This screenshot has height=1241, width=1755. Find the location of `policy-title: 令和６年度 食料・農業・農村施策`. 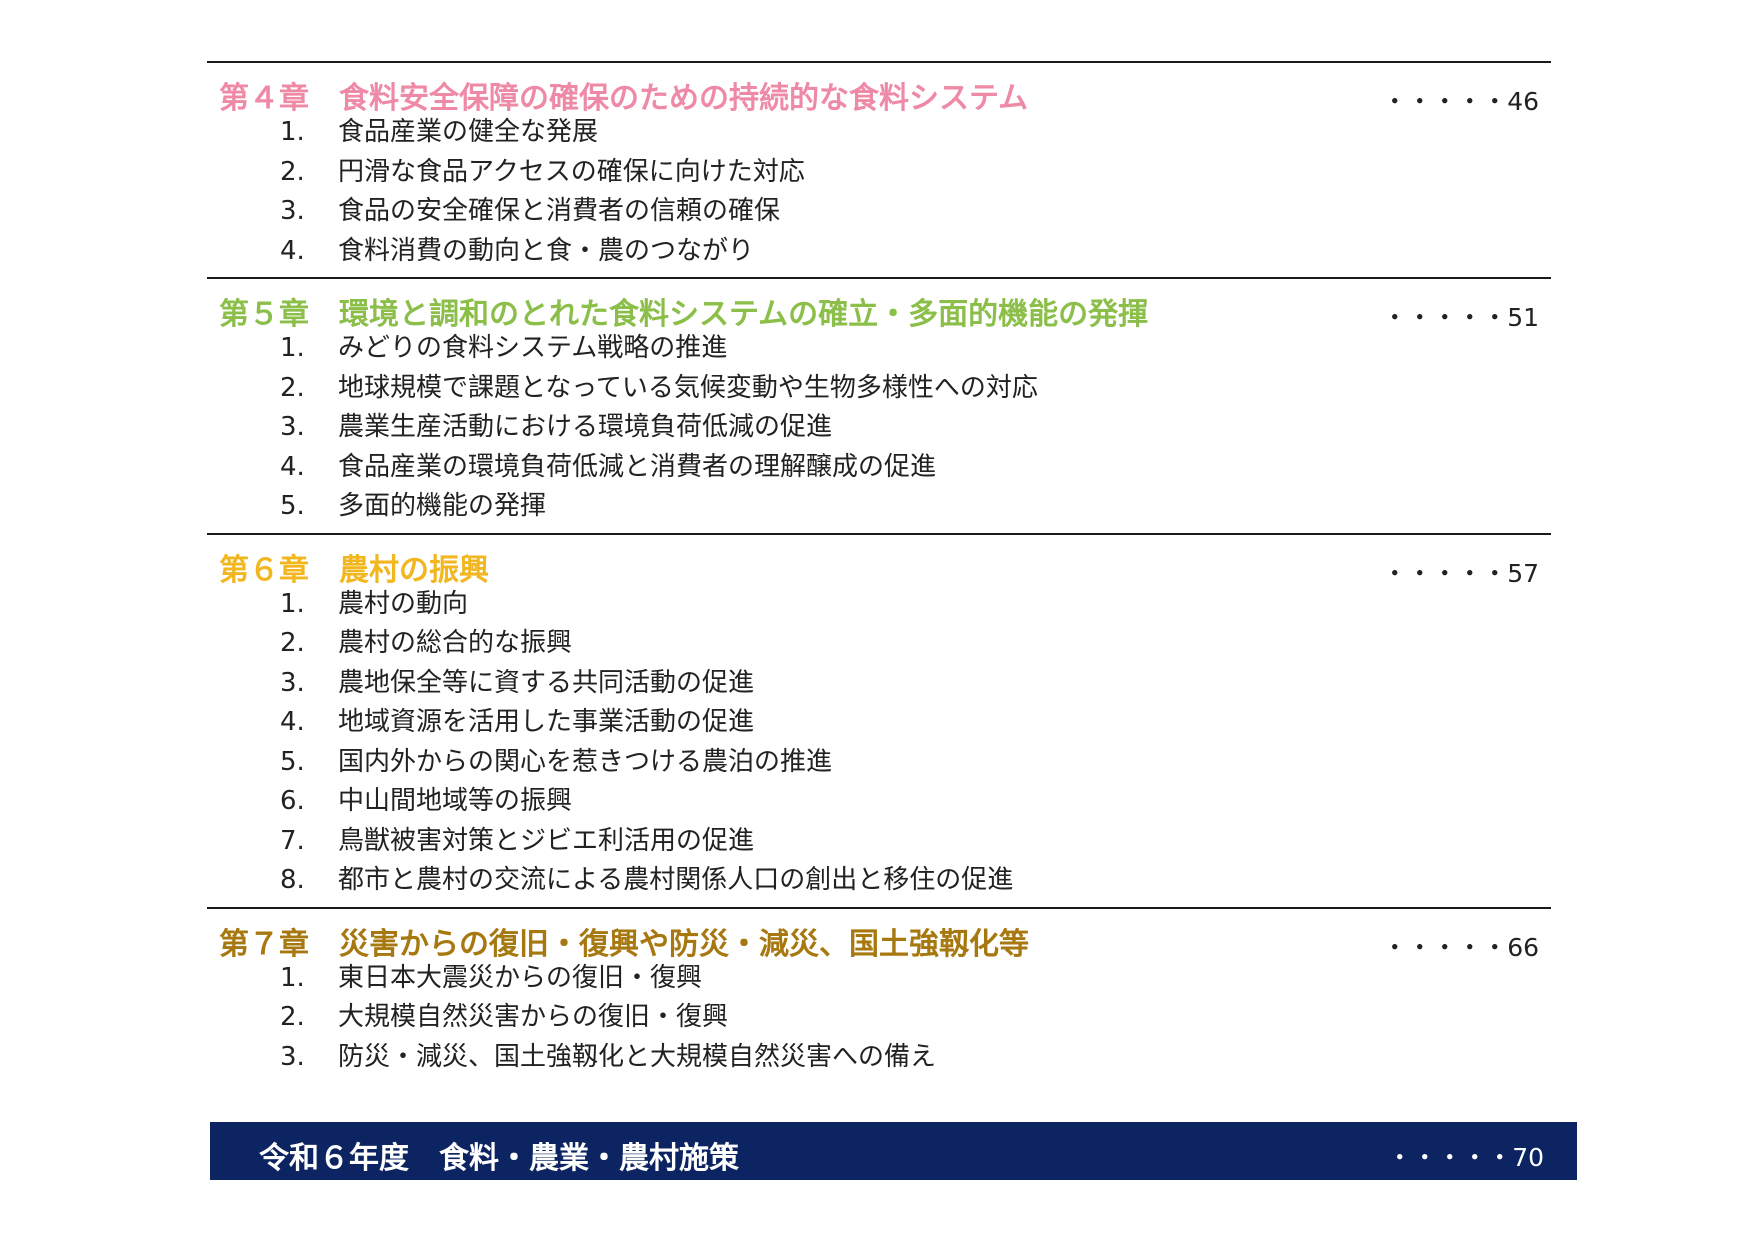

policy-title: 令和６年度 食料・農業・農村施策 is located at coordinates (499, 1158).